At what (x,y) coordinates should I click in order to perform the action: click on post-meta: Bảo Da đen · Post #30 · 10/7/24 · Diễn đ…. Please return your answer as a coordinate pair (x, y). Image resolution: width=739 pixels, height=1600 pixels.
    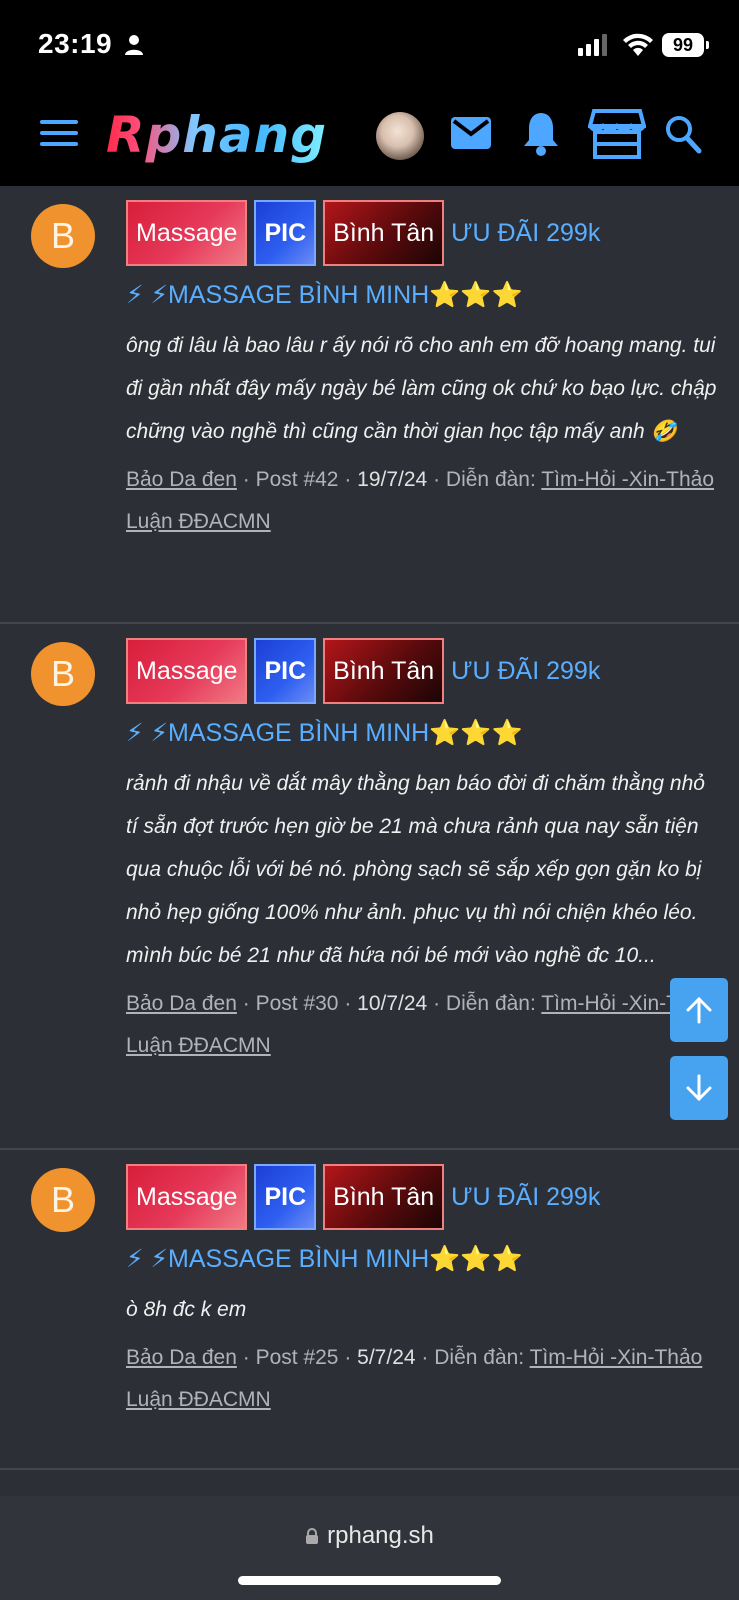
    Looking at the image, I should click on (420, 1024).